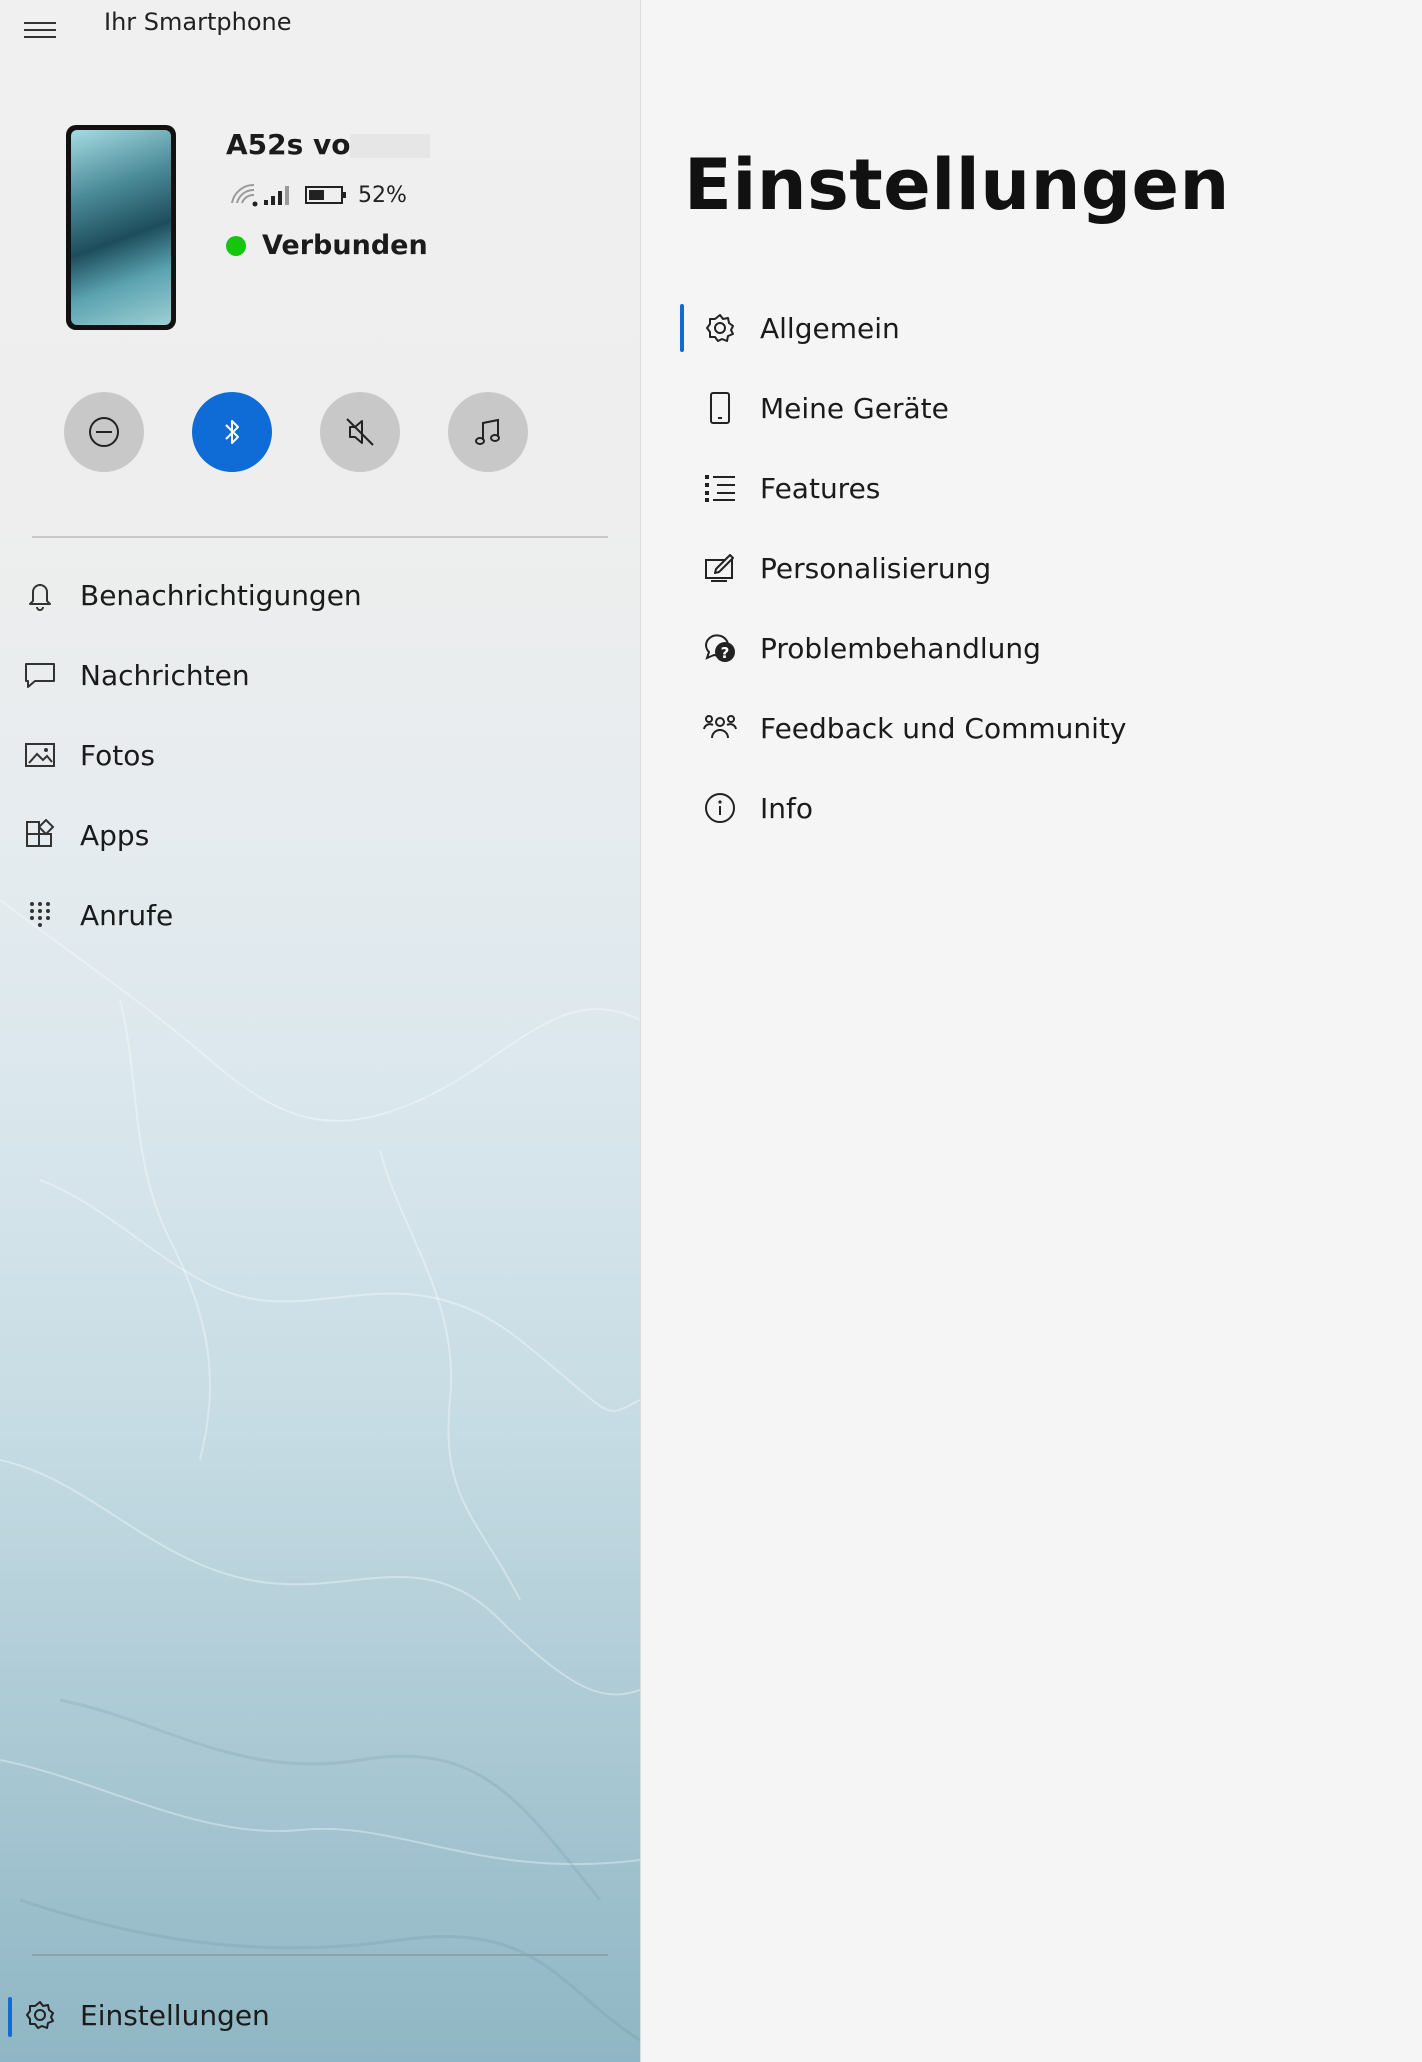  What do you see at coordinates (1030, 328) in the screenshot?
I see `settings-item-general: Allgemein` at bounding box center [1030, 328].